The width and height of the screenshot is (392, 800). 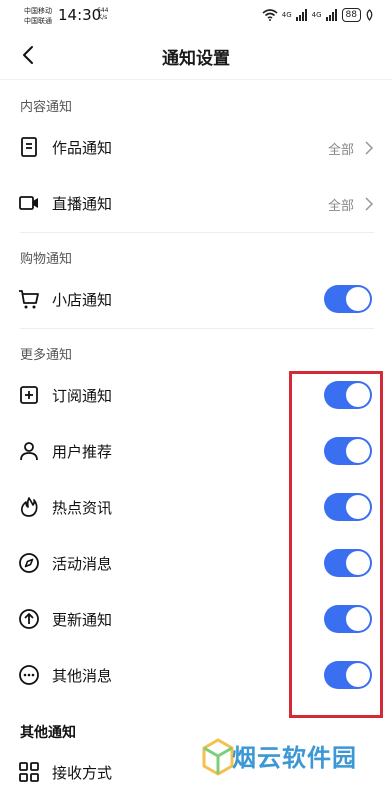 I want to click on shop-notification-toggle, so click(x=348, y=299).